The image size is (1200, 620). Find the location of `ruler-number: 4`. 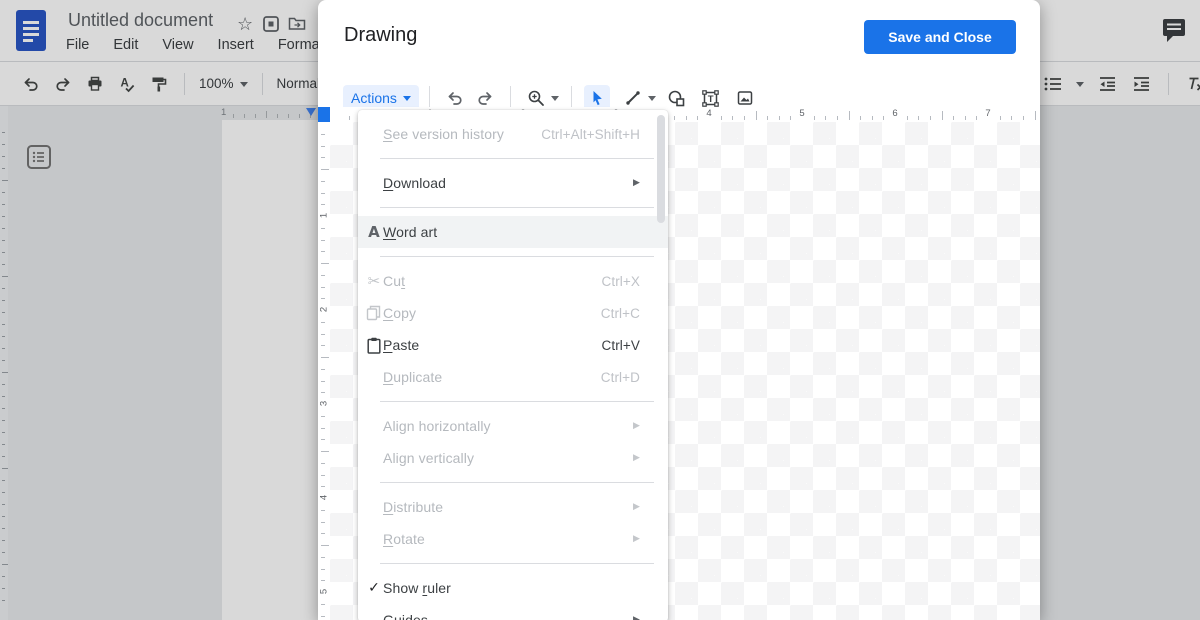

ruler-number: 4 is located at coordinates (709, 113).